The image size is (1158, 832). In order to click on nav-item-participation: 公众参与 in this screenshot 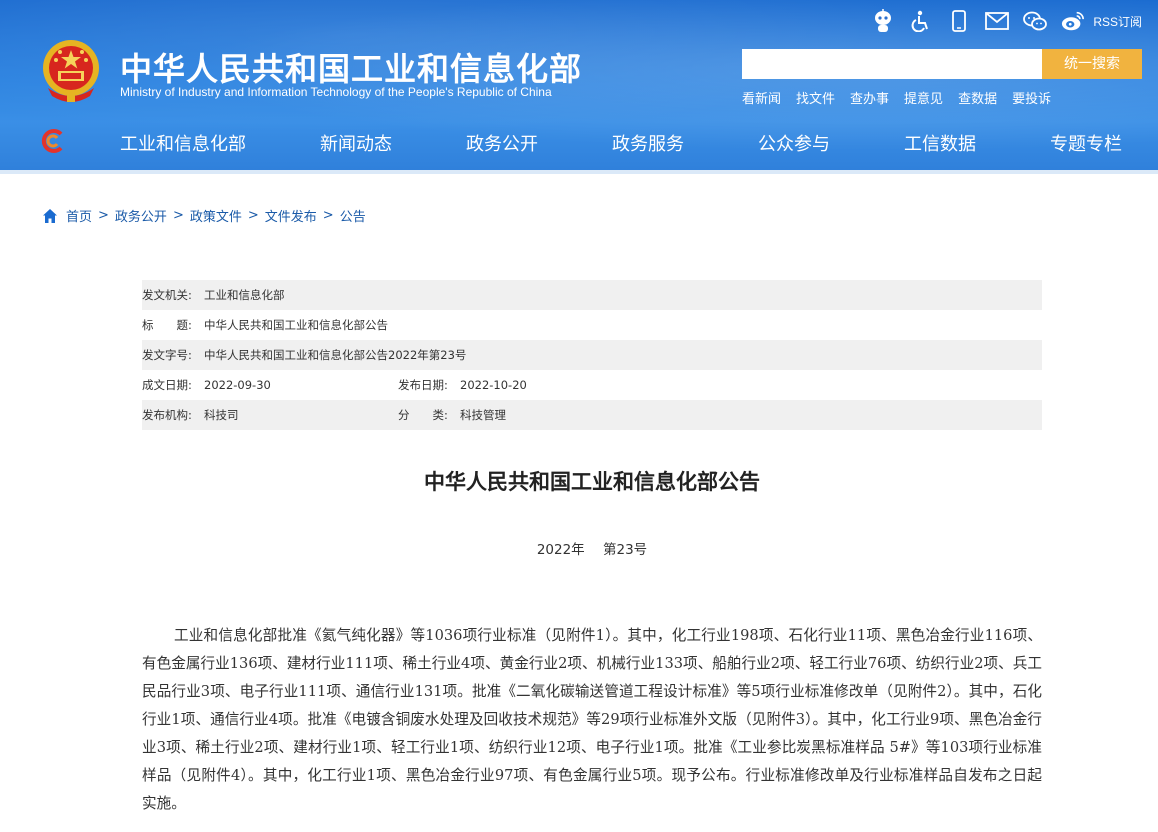, I will do `click(794, 143)`.